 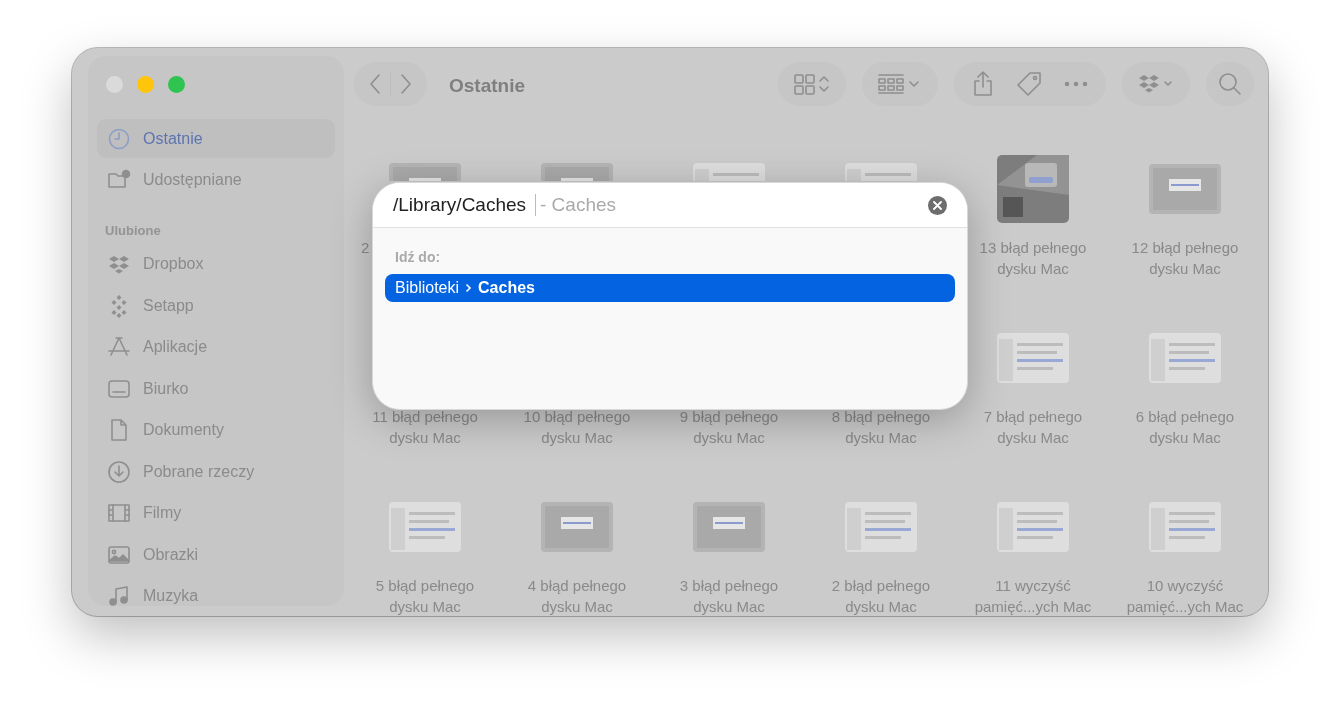 I want to click on autocomplete-hint: - Caches, so click(x=579, y=204).